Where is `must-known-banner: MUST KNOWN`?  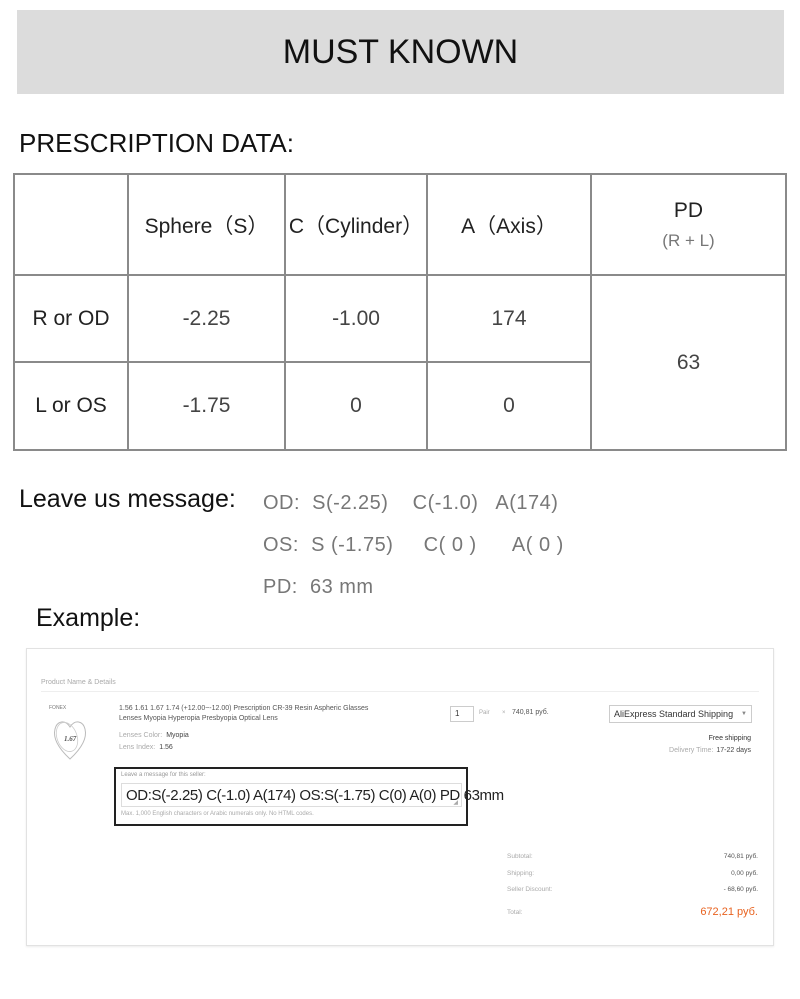
must-known-banner: MUST KNOWN is located at coordinates (400, 52).